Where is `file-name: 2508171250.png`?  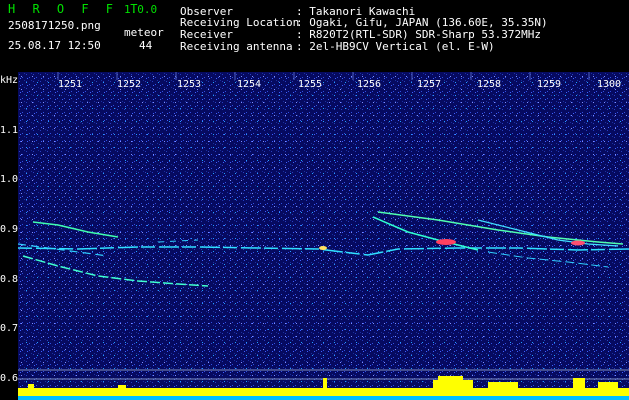
file-name: 2508171250.png is located at coordinates (54, 25).